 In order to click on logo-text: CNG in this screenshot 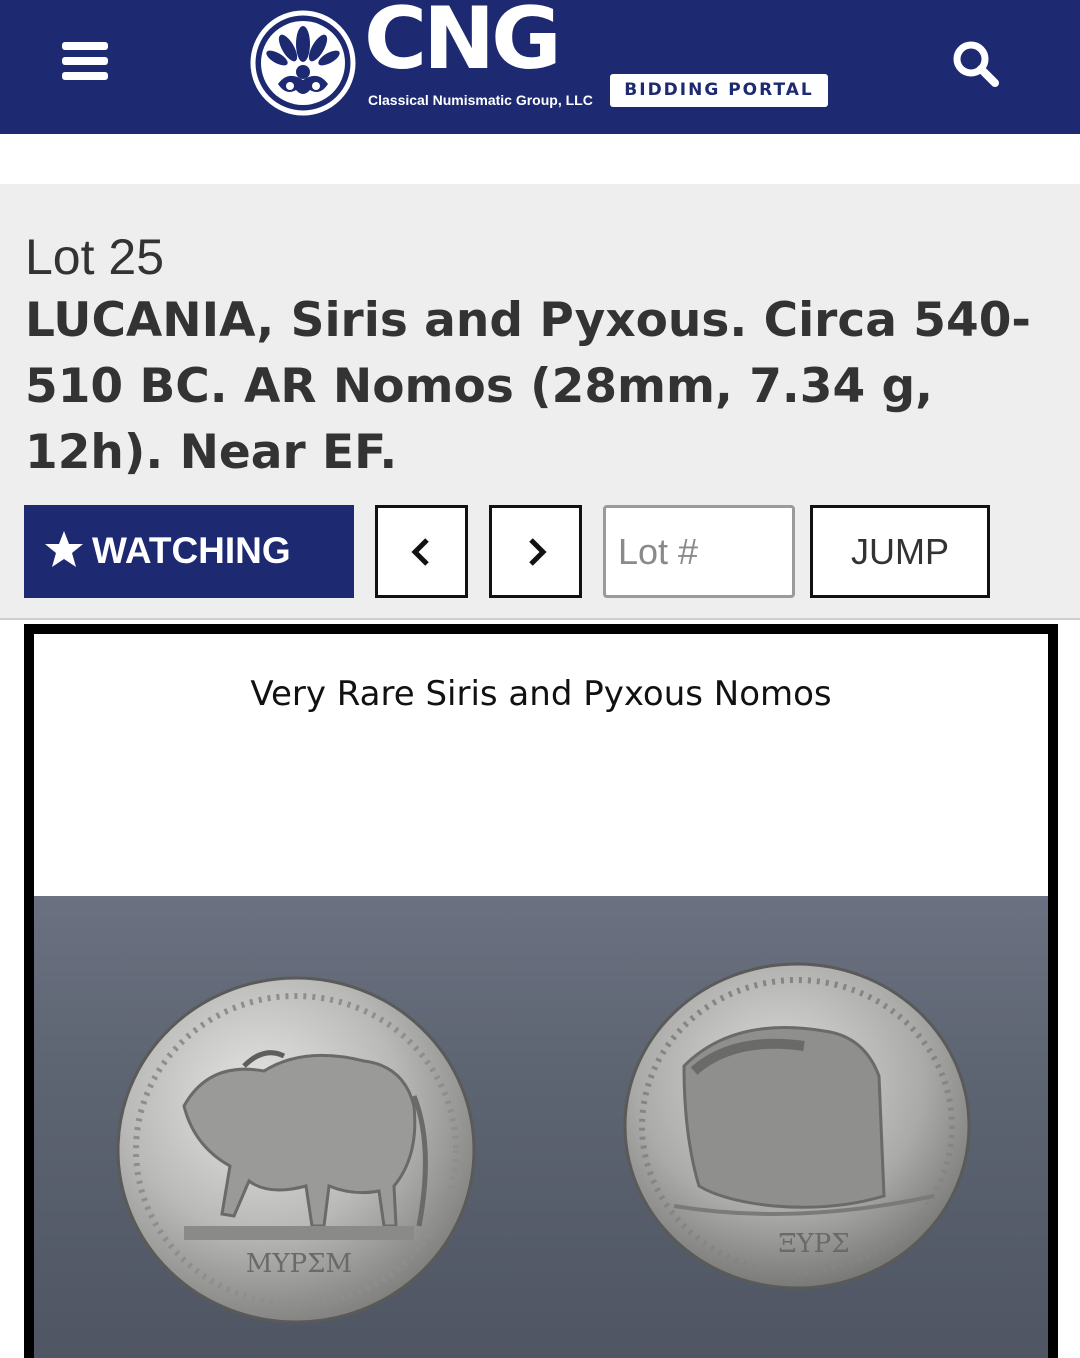, I will do `click(463, 44)`.